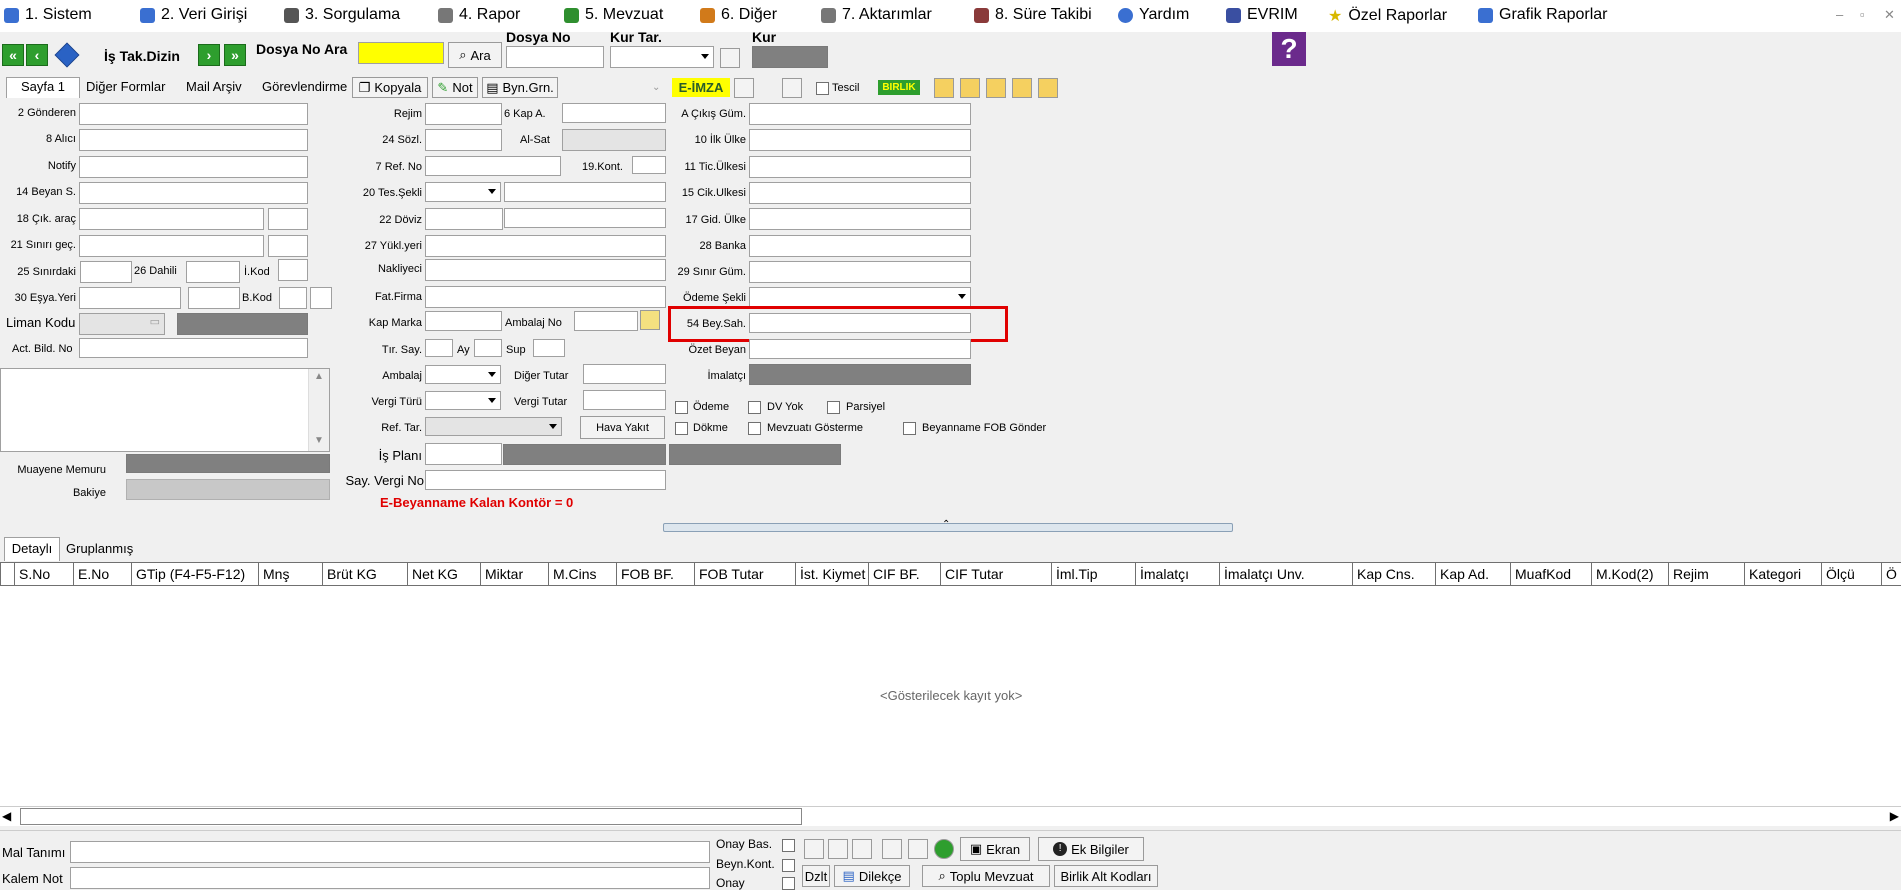 The width and height of the screenshot is (1901, 890). Describe the element at coordinates (816, 876) in the screenshot. I see `dzlt-button: Dzlt` at that location.